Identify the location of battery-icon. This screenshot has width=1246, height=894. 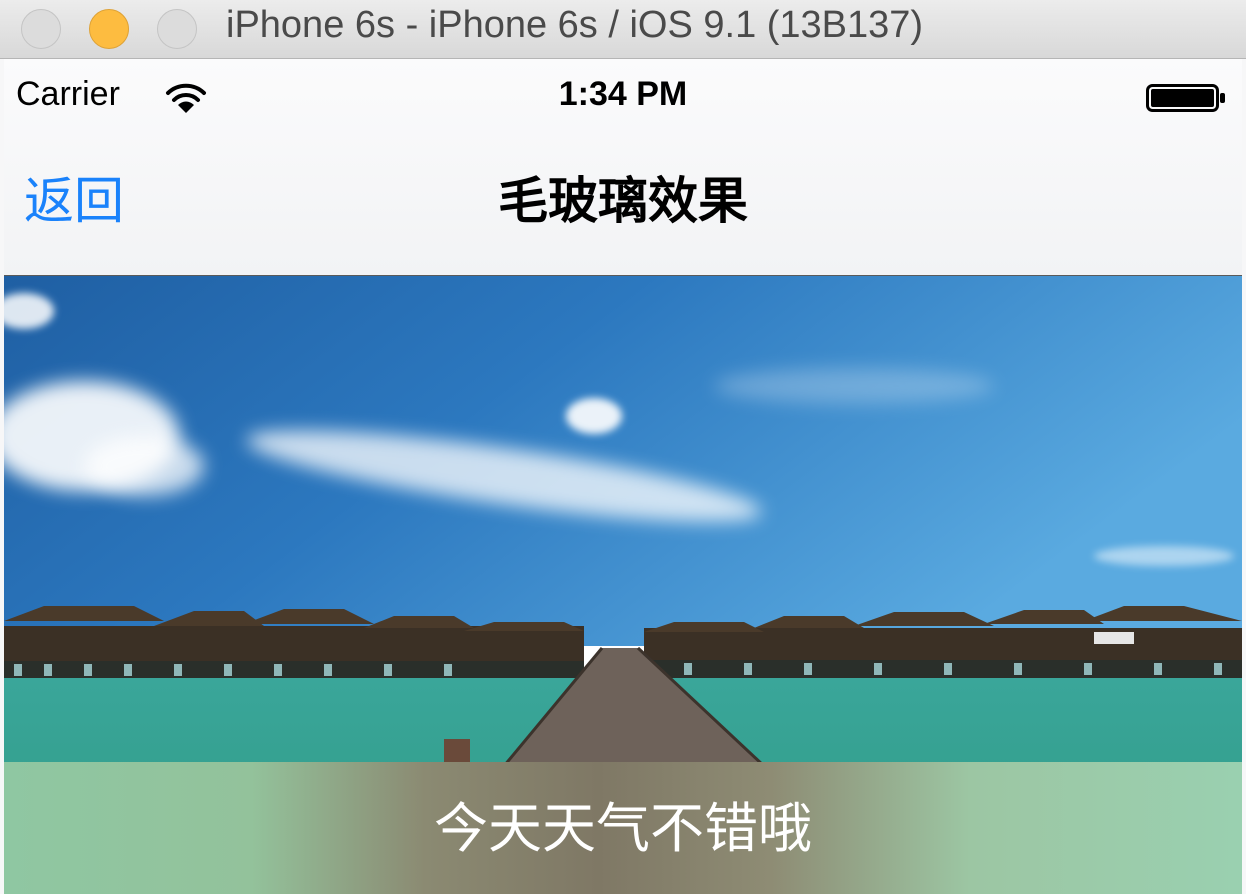
(1185, 98).